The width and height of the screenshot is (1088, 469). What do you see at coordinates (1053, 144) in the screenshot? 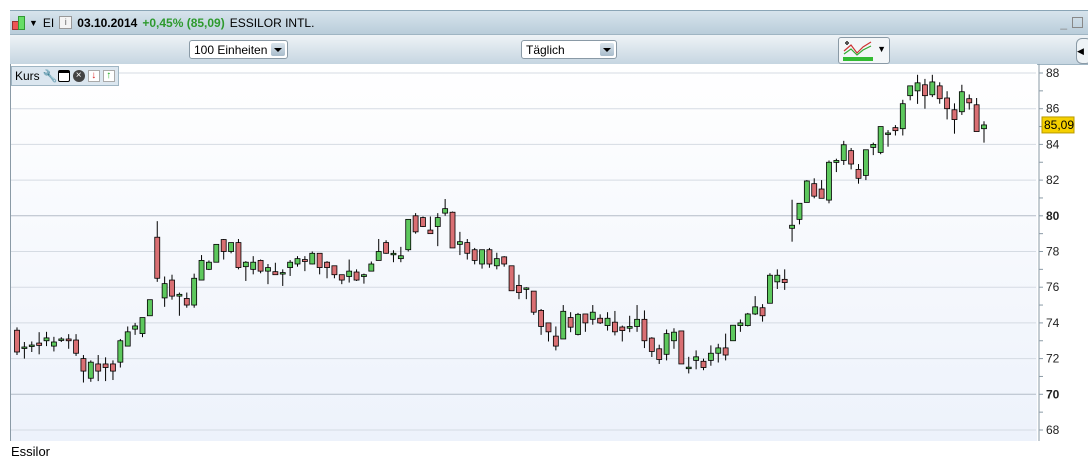
I see `y-tick-label: 84` at bounding box center [1053, 144].